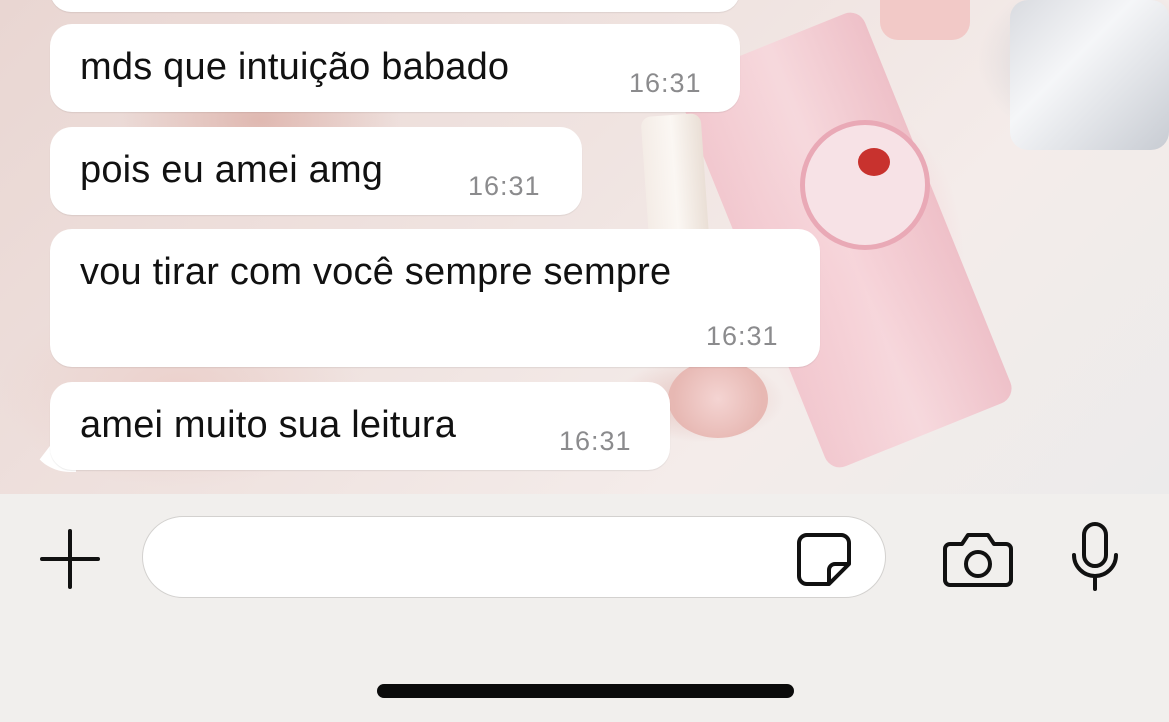 The image size is (1169, 722). What do you see at coordinates (232, 170) in the screenshot?
I see `message-text: pois eu amei amg` at bounding box center [232, 170].